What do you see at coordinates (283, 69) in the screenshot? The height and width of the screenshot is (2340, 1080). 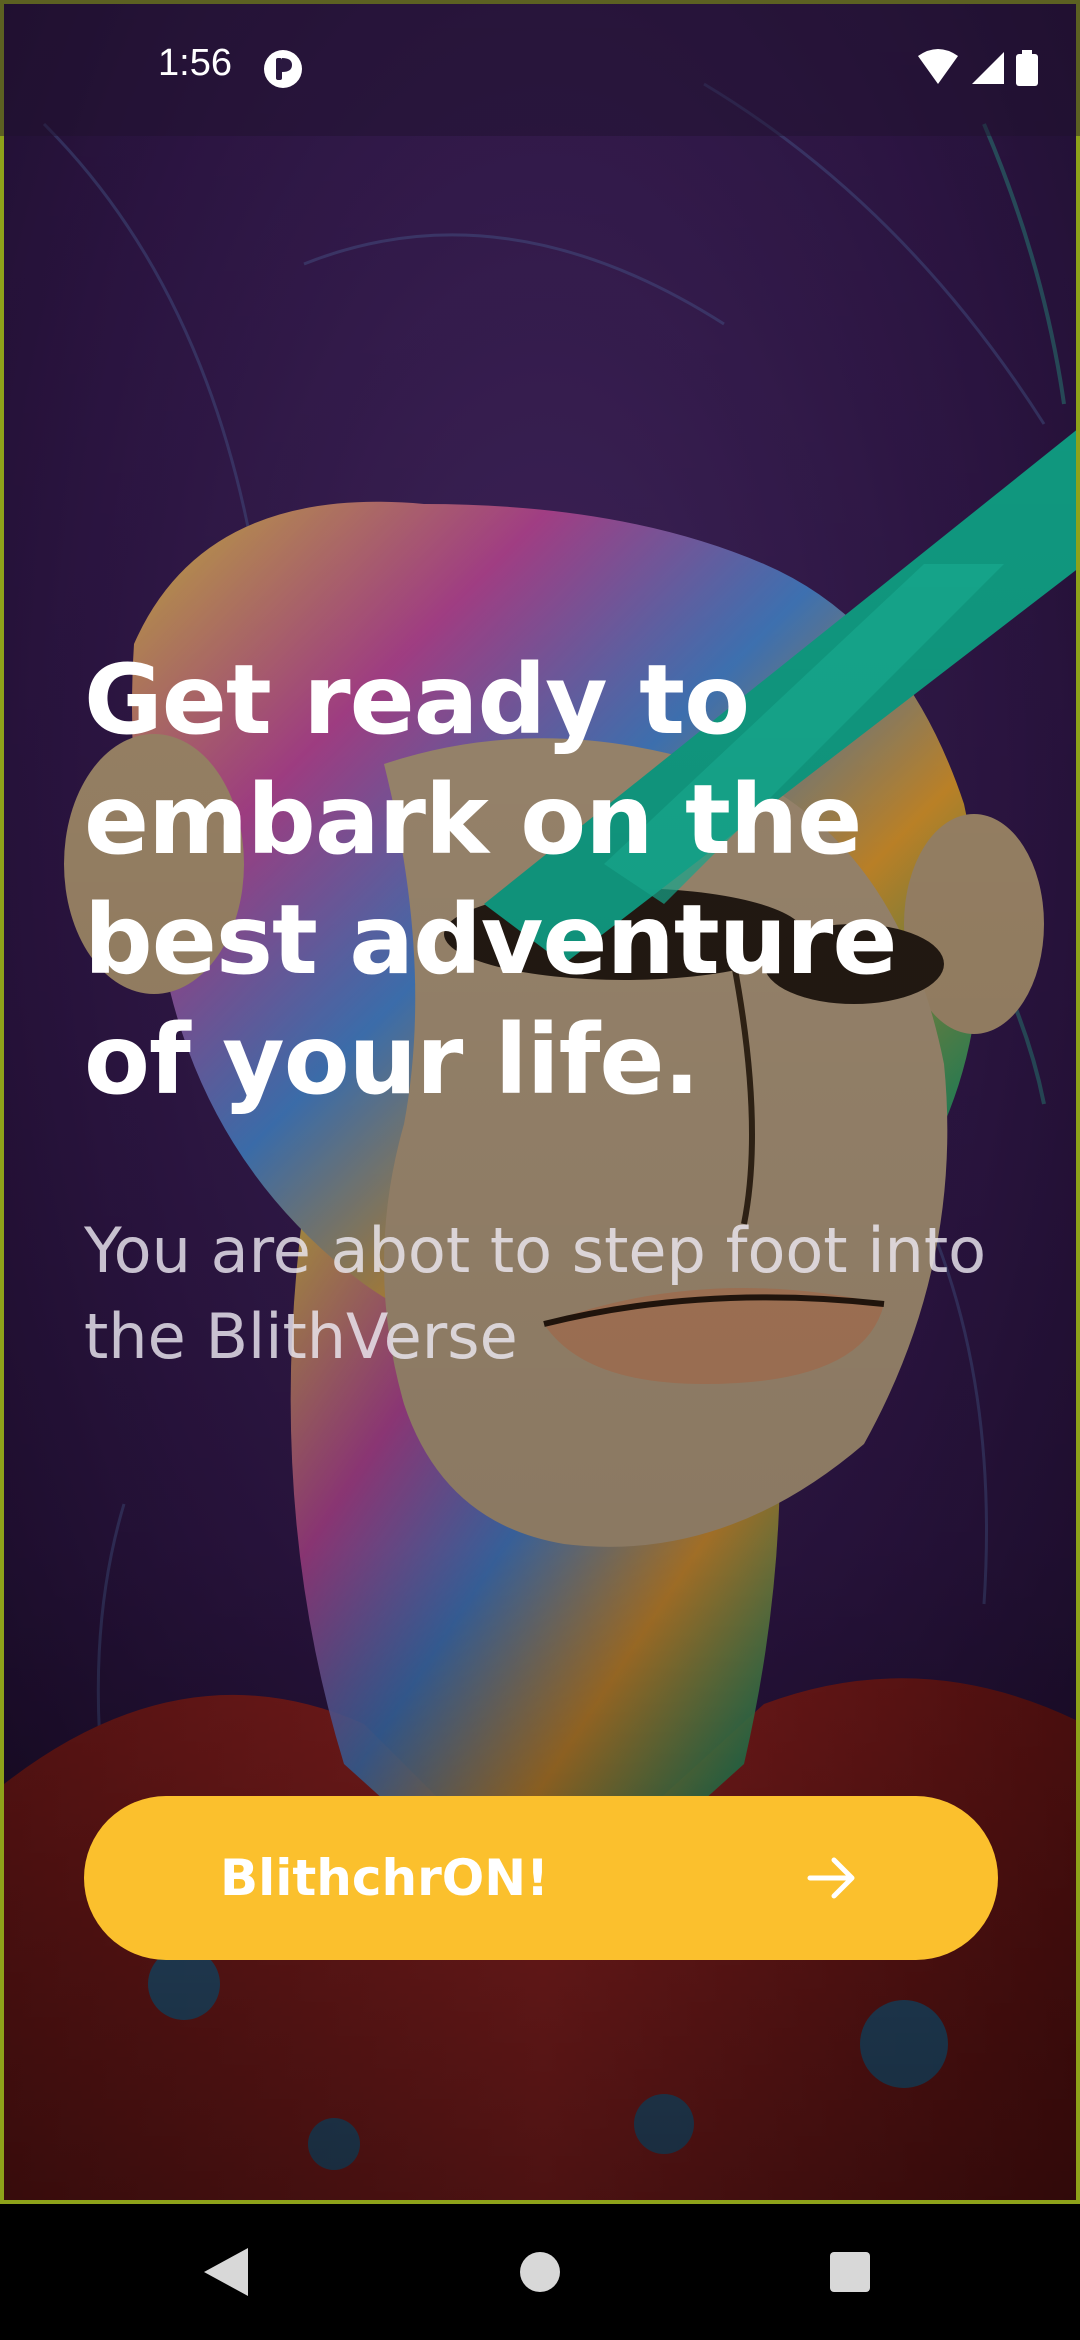 I see `app-notification-icon` at bounding box center [283, 69].